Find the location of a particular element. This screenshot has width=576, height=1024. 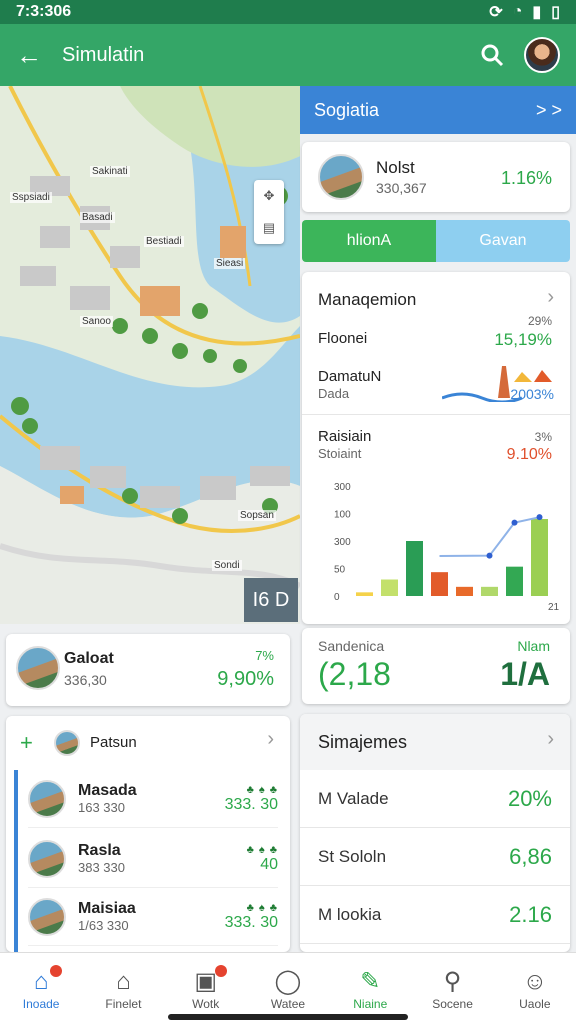

chart-line is located at coordinates (489, 536).